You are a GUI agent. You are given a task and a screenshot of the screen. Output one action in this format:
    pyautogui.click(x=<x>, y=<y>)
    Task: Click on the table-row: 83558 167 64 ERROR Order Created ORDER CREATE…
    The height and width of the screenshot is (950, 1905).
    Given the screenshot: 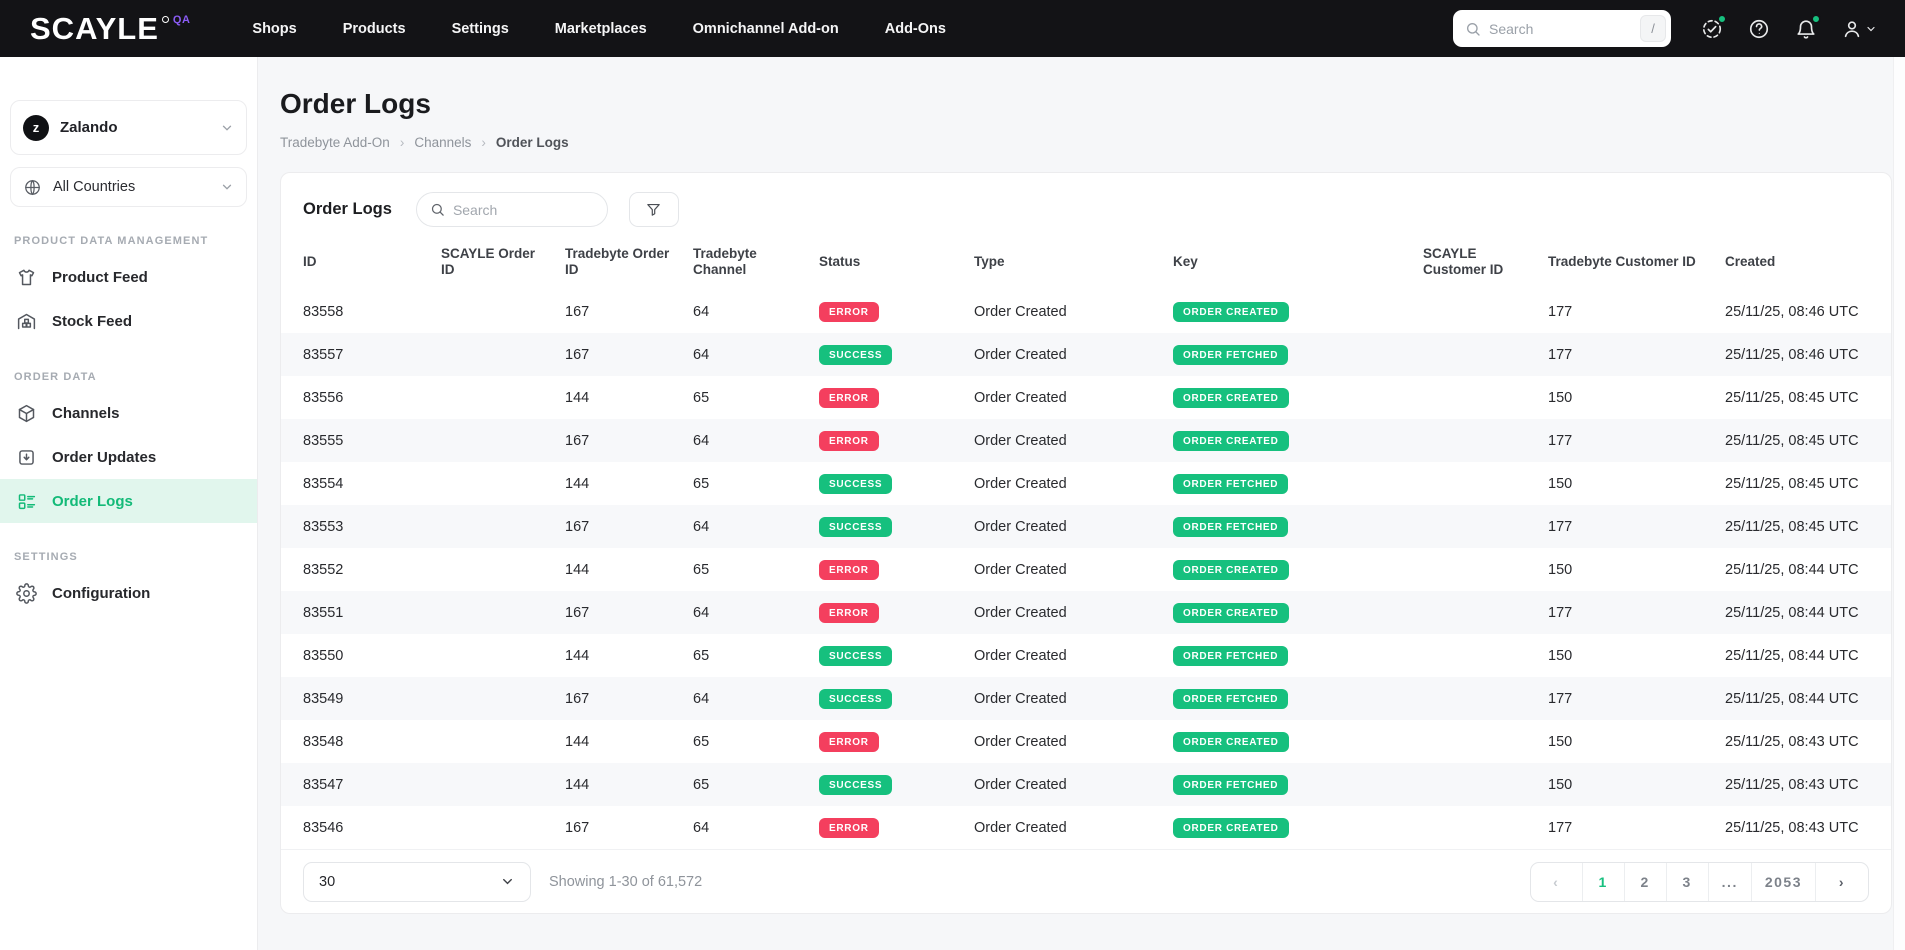 What is the action you would take?
    pyautogui.click(x=1086, y=311)
    